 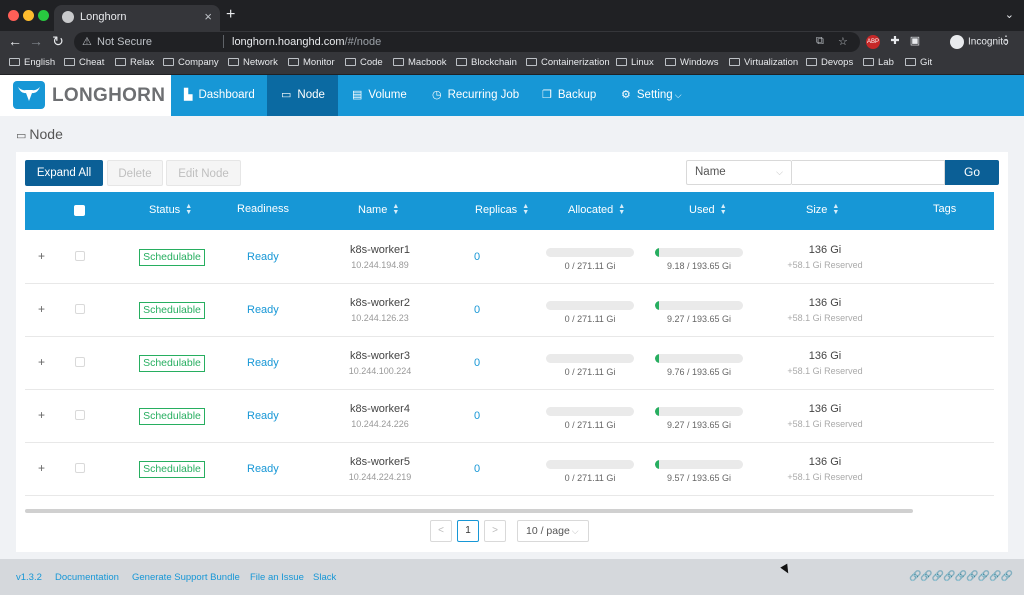 What do you see at coordinates (873, 42) in the screenshot?
I see `abp-extension-icon: ABP` at bounding box center [873, 42].